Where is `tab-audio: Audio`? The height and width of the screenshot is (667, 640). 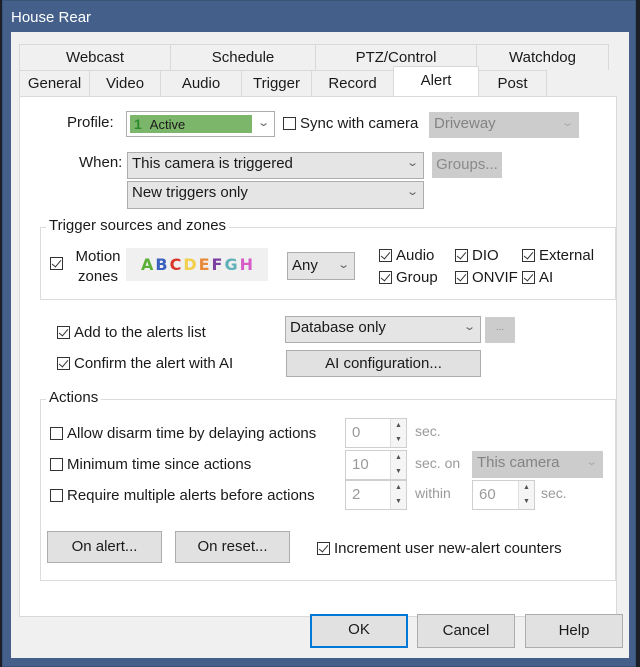
tab-audio: Audio is located at coordinates (201, 83).